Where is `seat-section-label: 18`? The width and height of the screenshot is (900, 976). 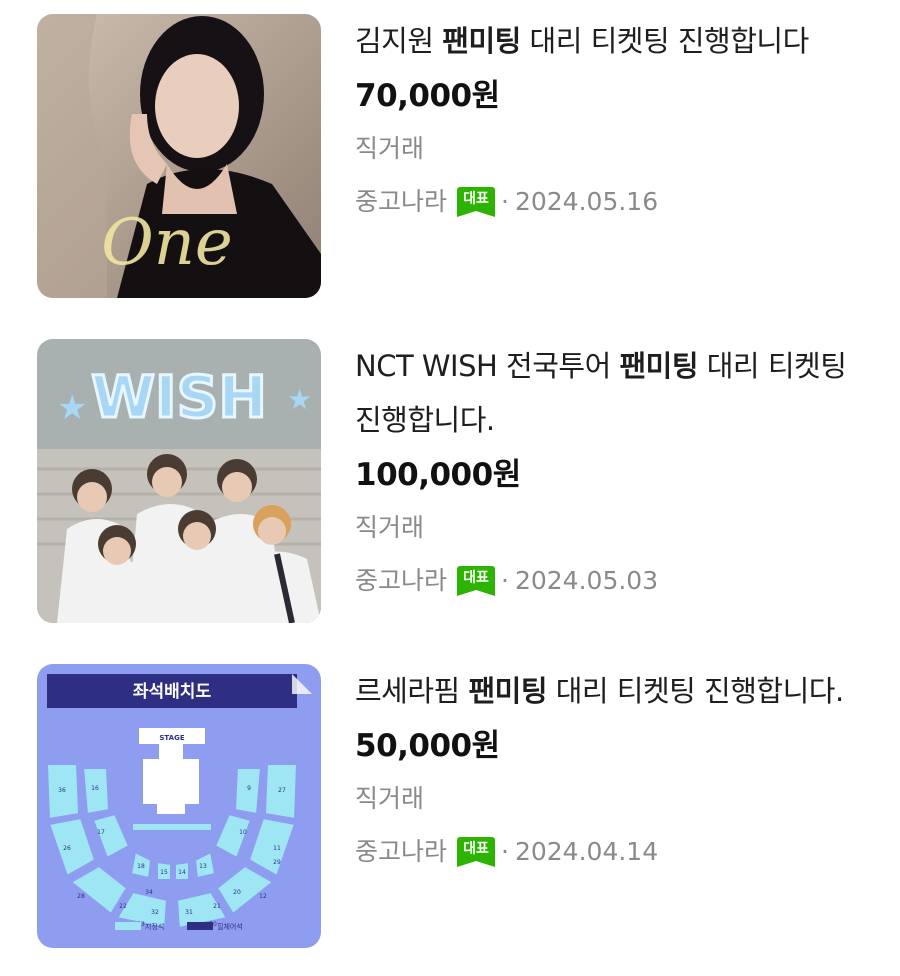 seat-section-label: 18 is located at coordinates (141, 866).